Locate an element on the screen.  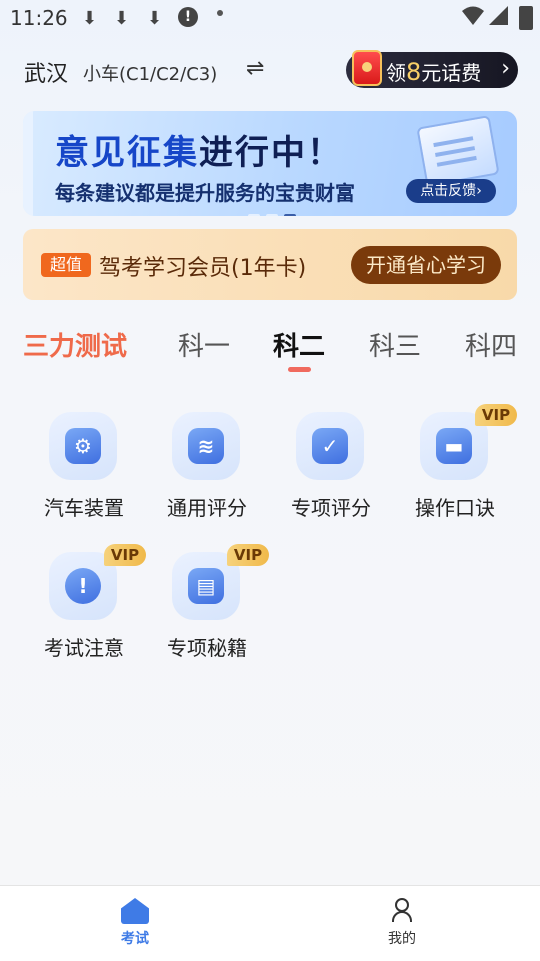
nav-mine: 我的 is located at coordinates (402, 928).